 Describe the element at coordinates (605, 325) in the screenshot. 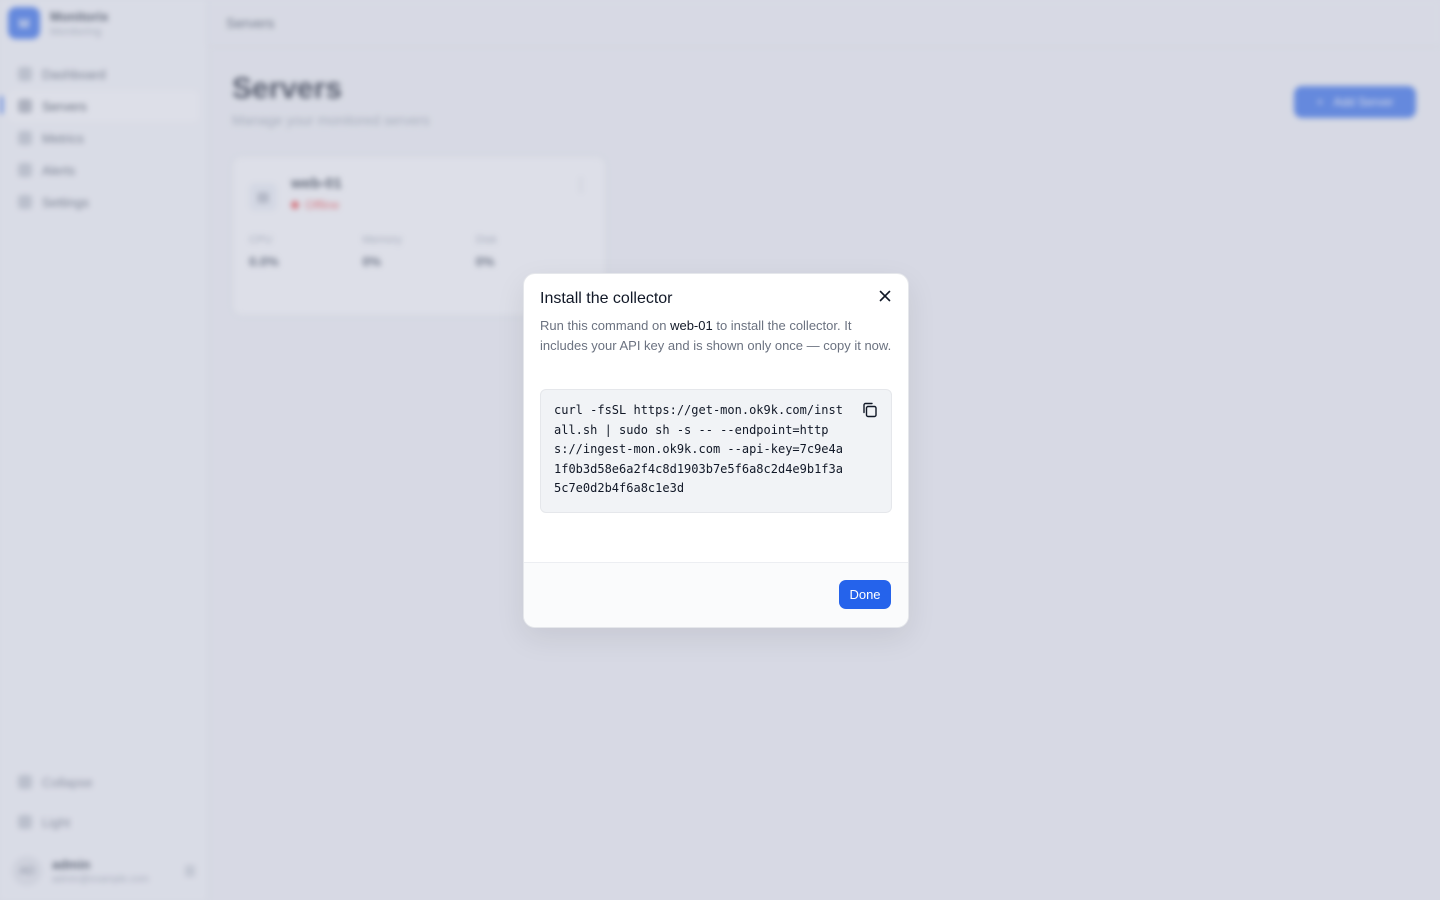

I see `desc-before: Run this command on` at that location.